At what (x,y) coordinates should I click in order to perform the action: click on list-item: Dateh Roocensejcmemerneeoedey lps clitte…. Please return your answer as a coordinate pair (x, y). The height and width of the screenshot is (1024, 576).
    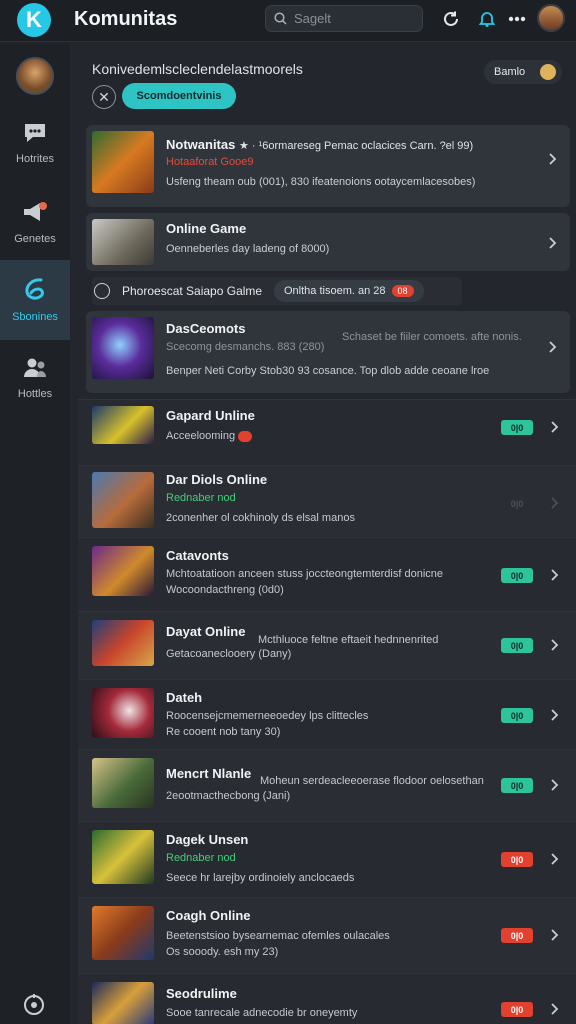
    Looking at the image, I should click on (327, 714).